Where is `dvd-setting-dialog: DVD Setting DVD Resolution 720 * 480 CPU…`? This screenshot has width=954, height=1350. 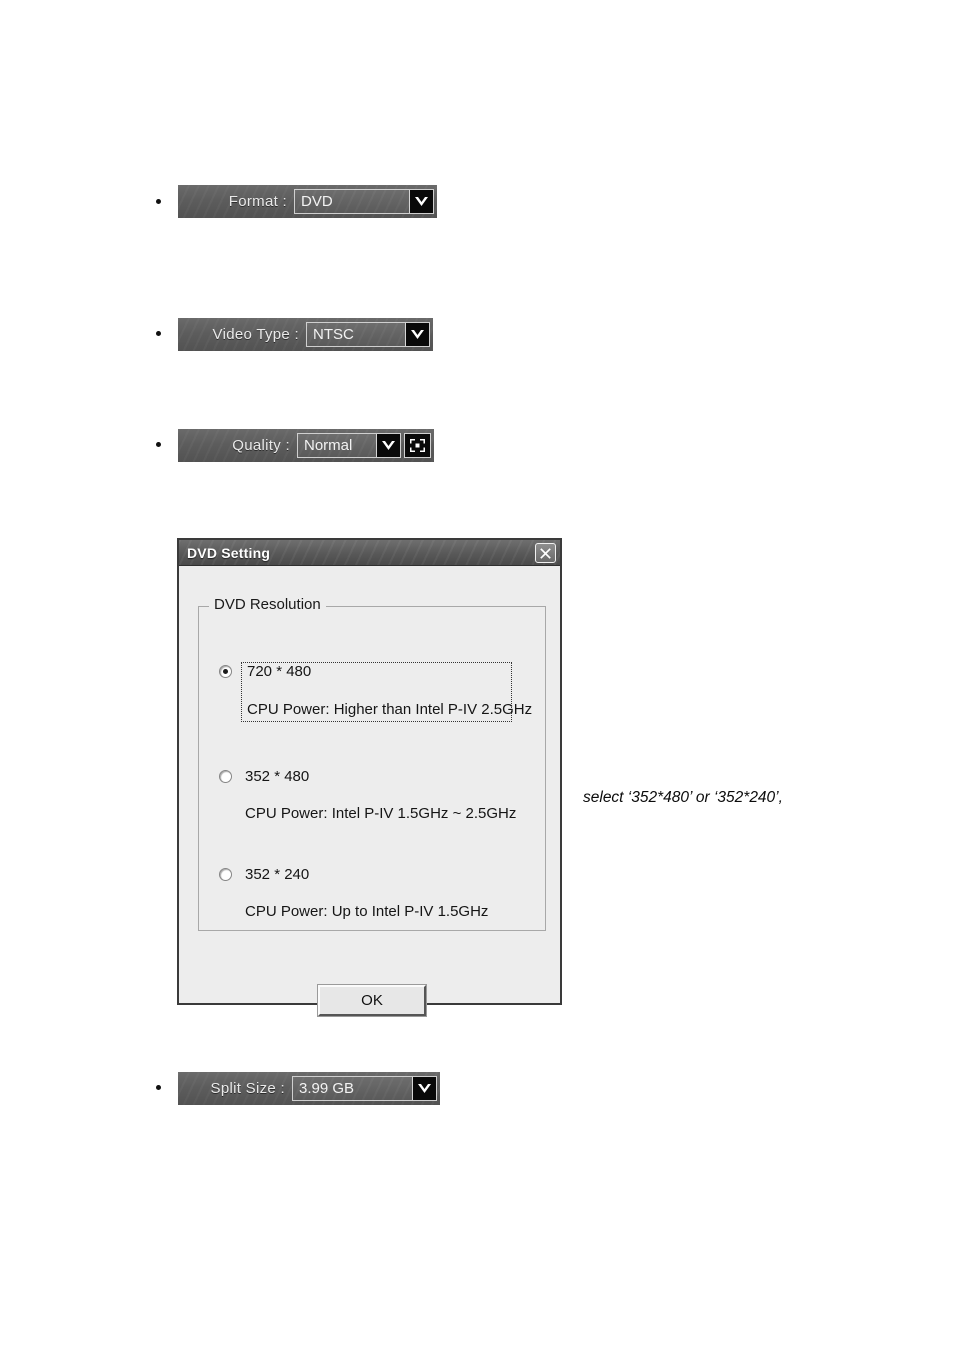
dvd-setting-dialog: DVD Setting DVD Resolution 720 * 480 CPU… is located at coordinates (369, 777).